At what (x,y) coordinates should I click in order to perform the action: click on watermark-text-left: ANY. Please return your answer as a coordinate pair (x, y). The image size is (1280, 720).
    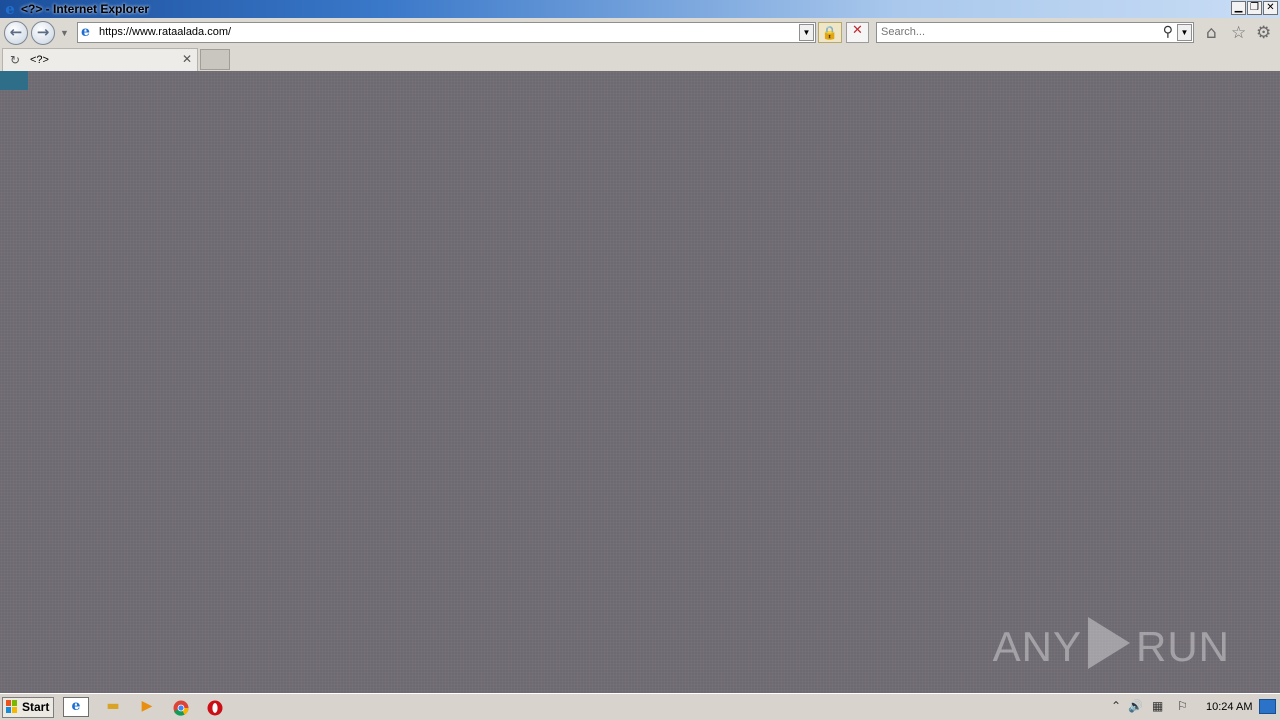
    Looking at the image, I should click on (1037, 646).